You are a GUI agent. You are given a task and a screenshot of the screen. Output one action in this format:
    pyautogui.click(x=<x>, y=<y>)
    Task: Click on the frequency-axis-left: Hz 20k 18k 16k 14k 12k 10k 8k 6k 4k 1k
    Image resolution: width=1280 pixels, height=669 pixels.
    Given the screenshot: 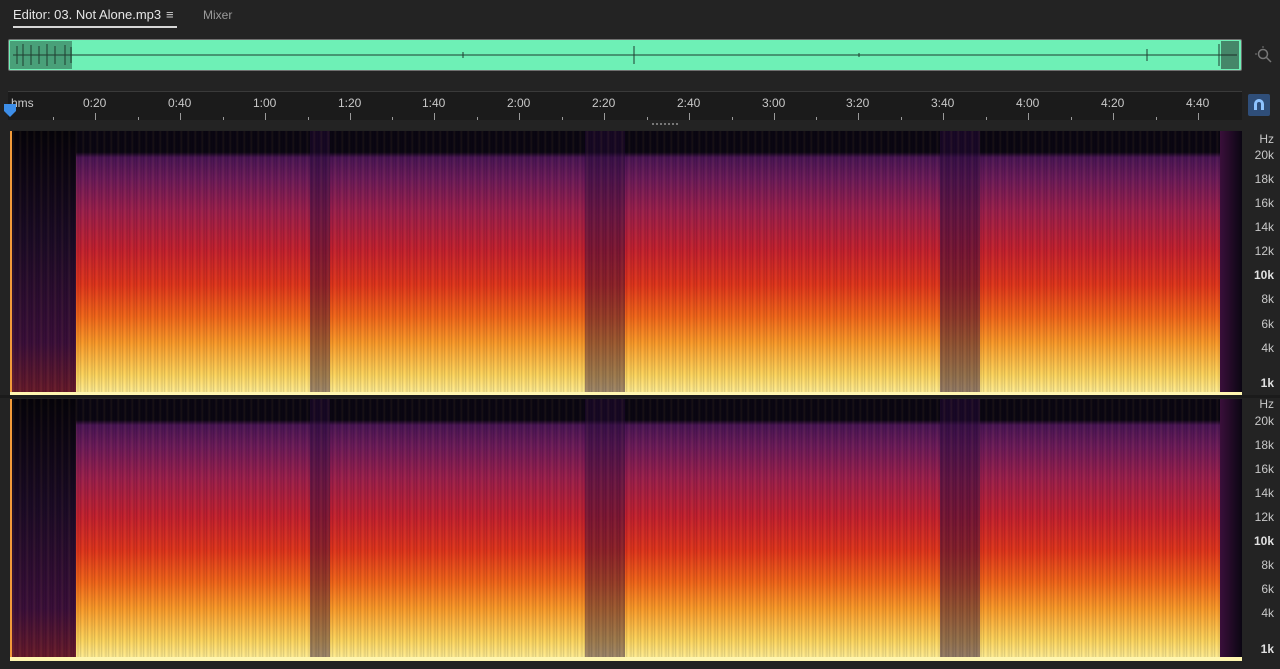 What is the action you would take?
    pyautogui.click(x=1262, y=263)
    